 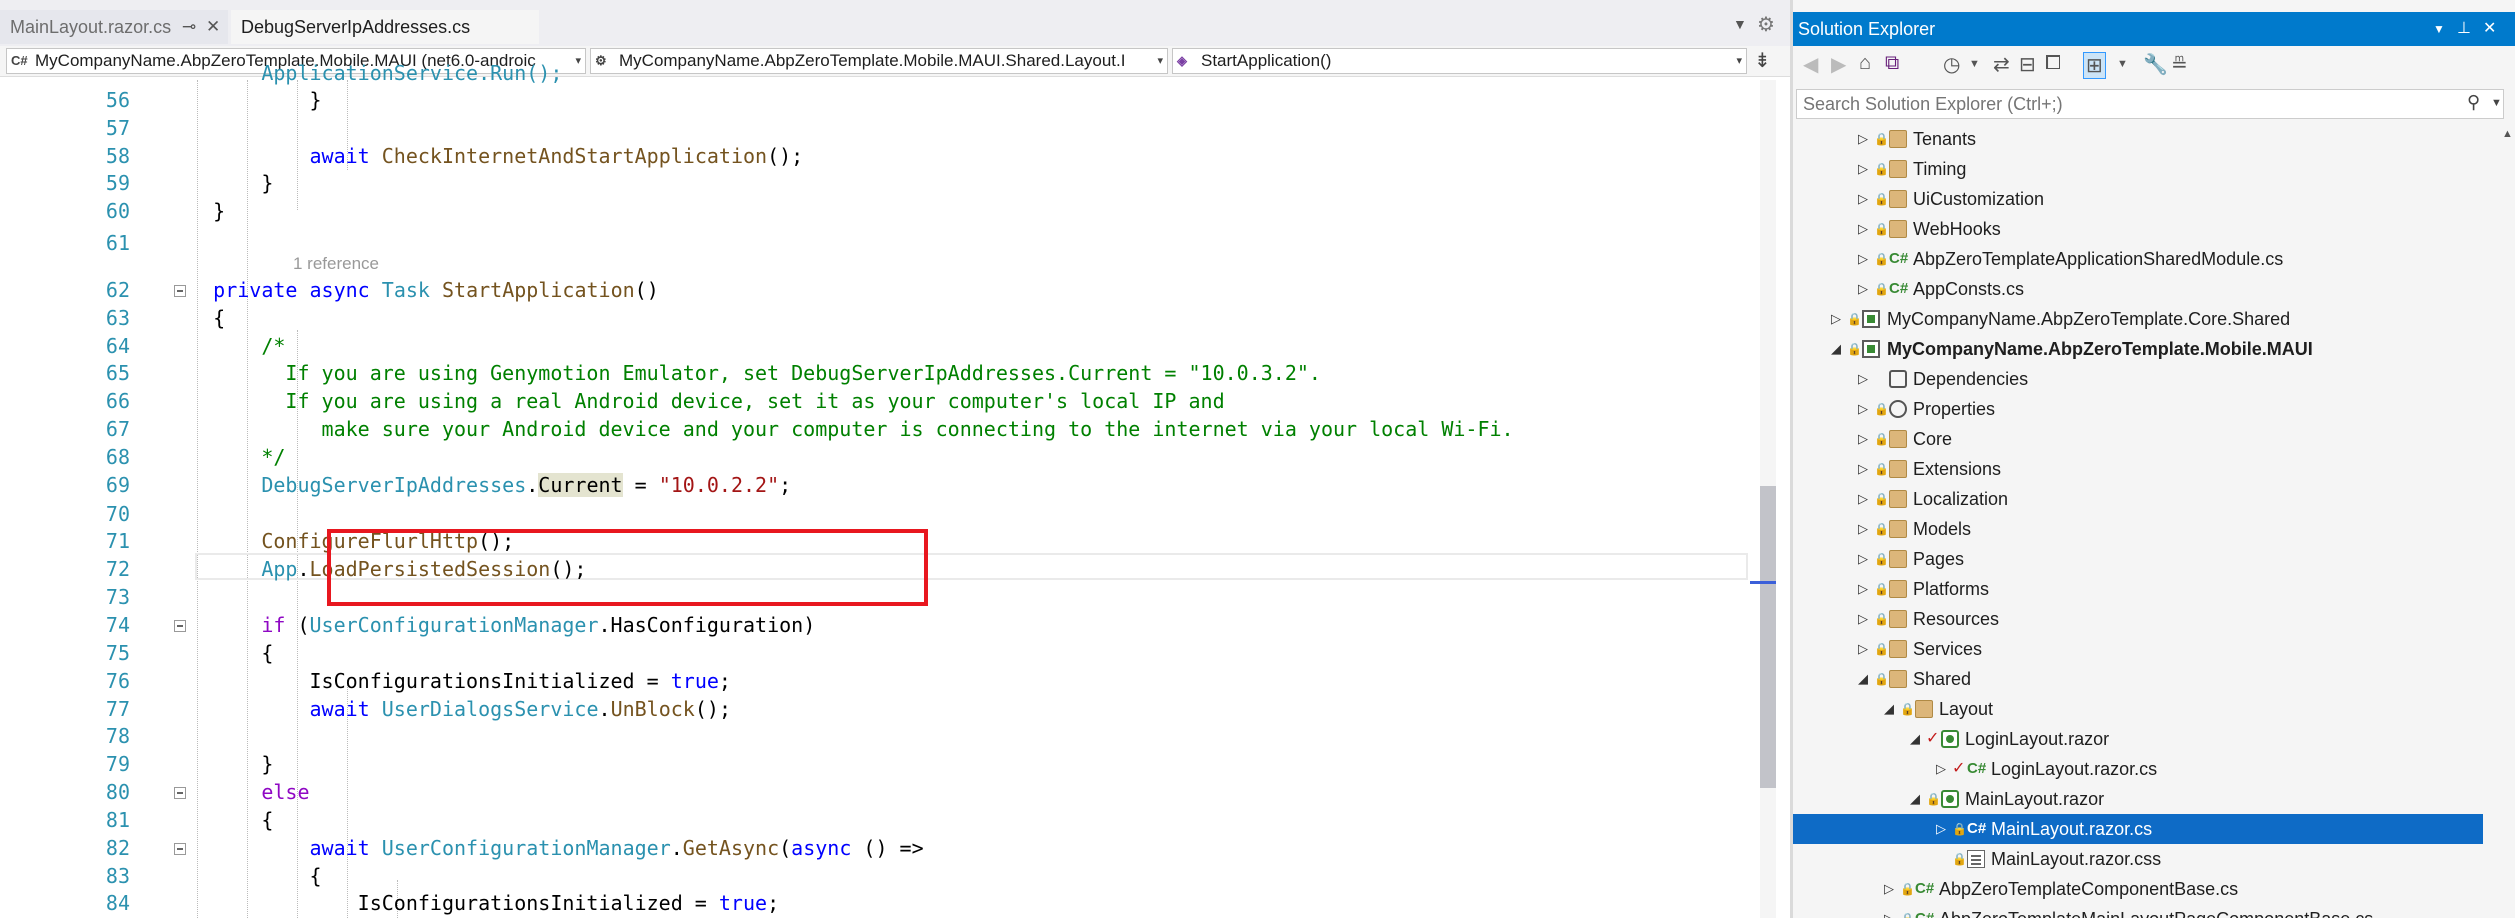 What do you see at coordinates (2496, 103) in the screenshot?
I see `search-options-dropdown-icon: ▼` at bounding box center [2496, 103].